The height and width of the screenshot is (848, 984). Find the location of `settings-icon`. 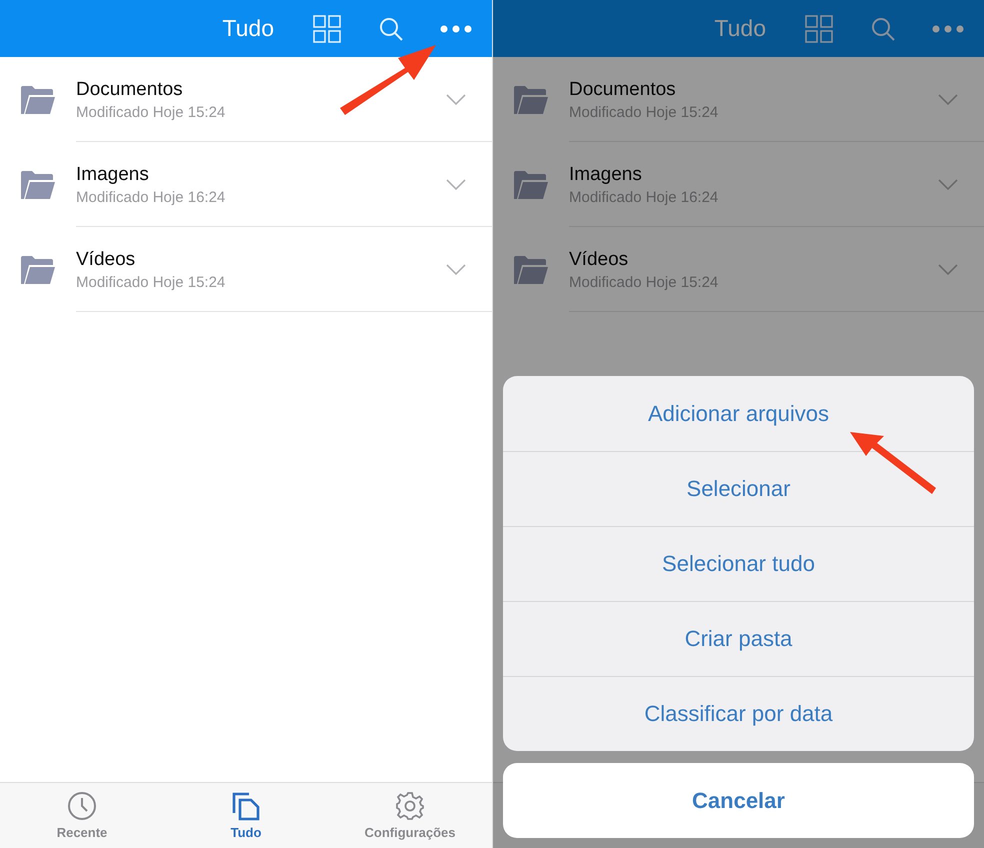

settings-icon is located at coordinates (410, 806).